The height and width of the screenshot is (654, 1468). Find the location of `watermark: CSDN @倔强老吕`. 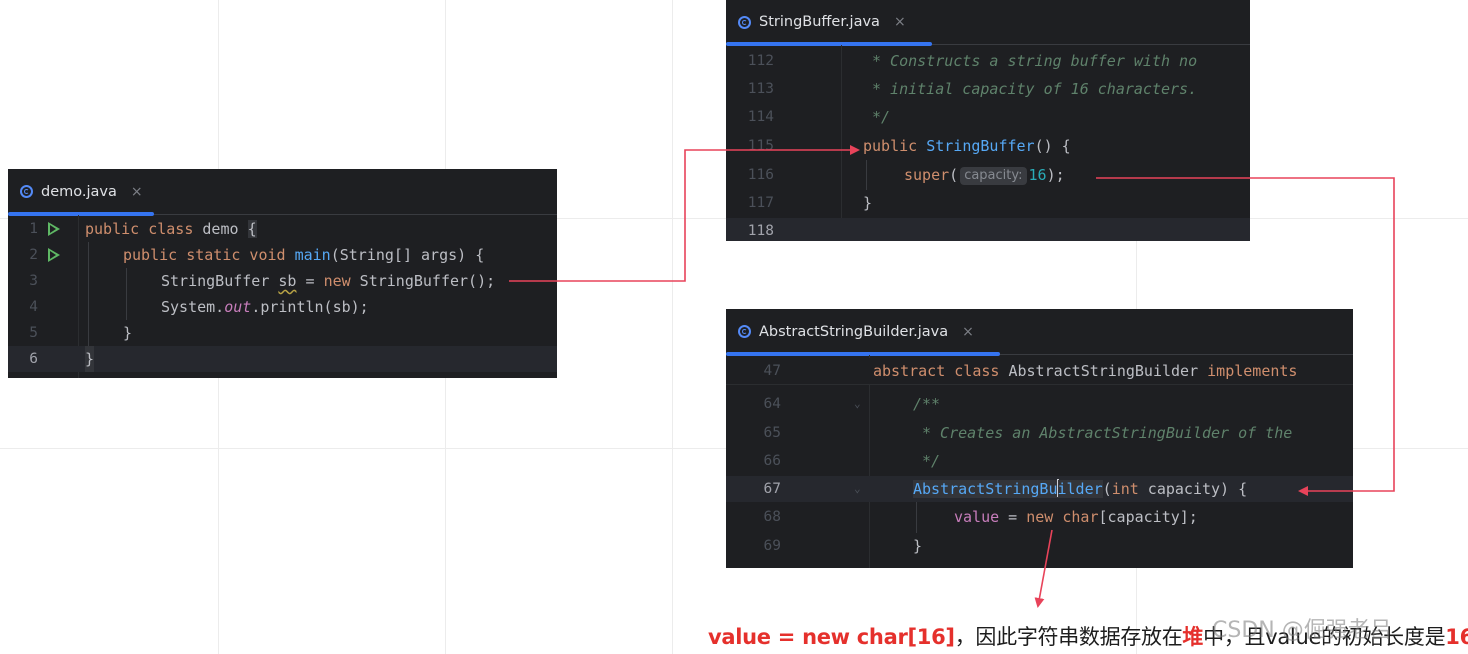

watermark: CSDN @倔强老吕 is located at coordinates (1302, 630).